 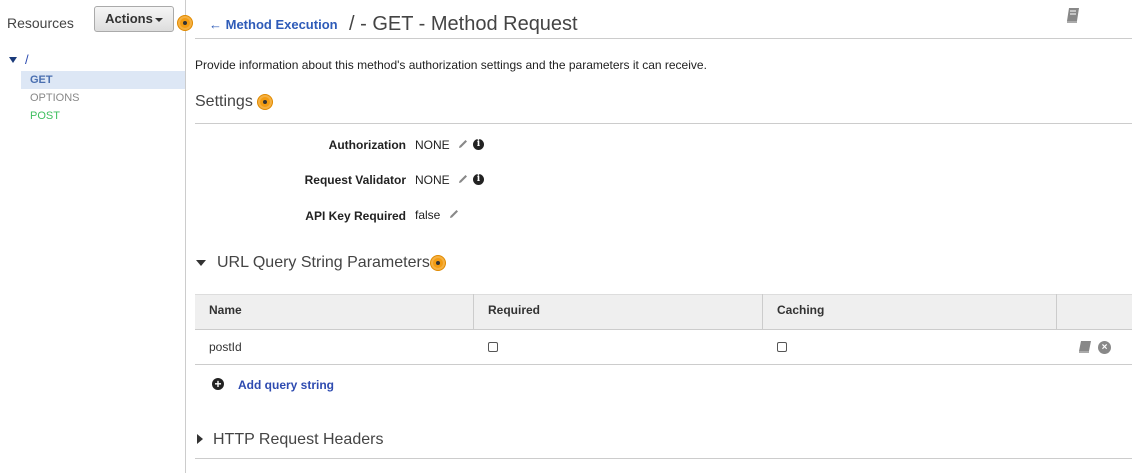 What do you see at coordinates (129, 18) in the screenshot?
I see `actions-button-label: Actions` at bounding box center [129, 18].